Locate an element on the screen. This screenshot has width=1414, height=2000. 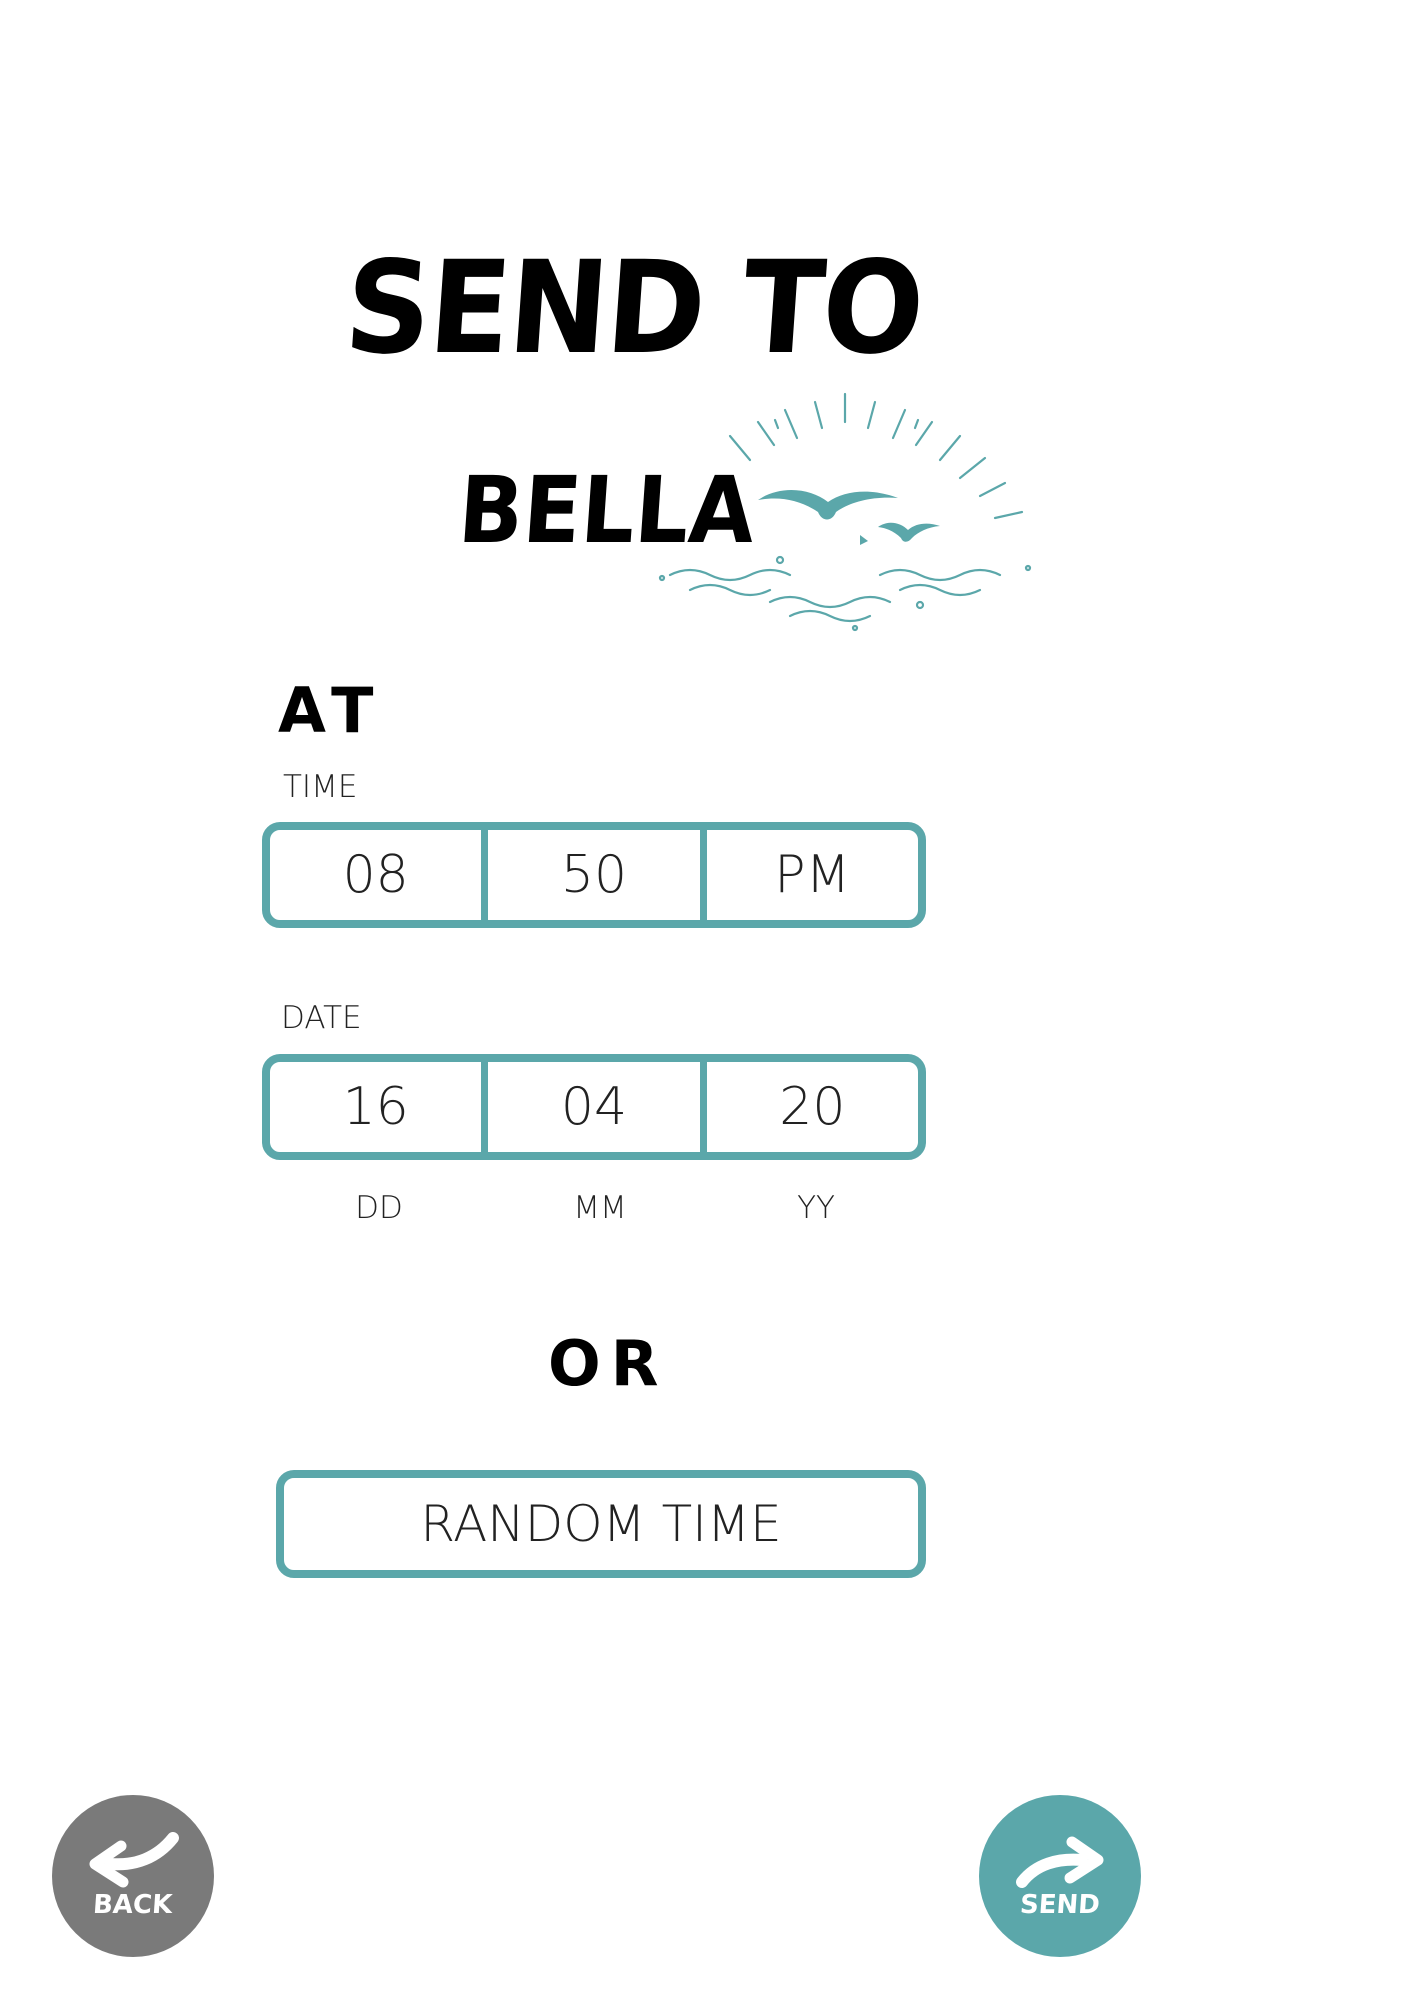
year-field: 20 is located at coordinates (808, 1107).